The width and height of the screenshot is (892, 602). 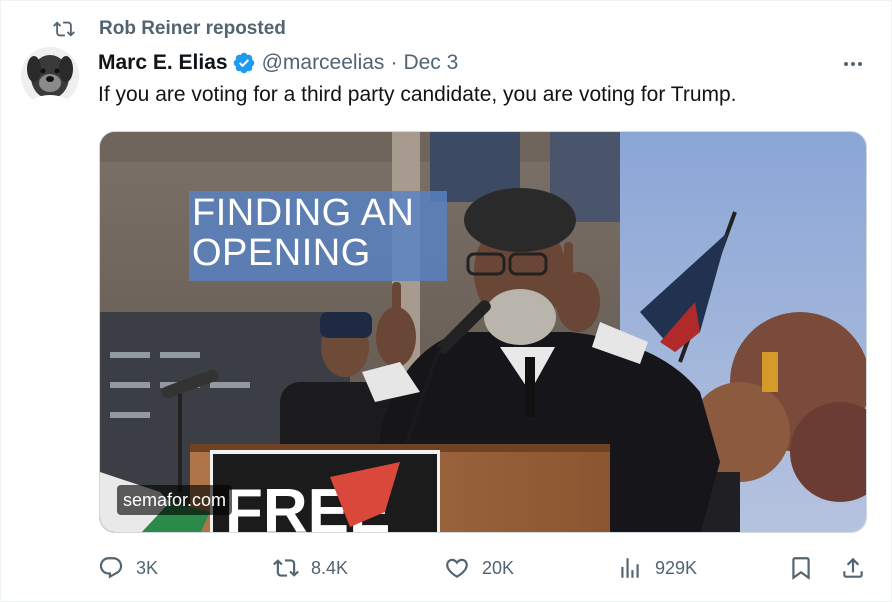 What do you see at coordinates (330, 567) in the screenshot?
I see `repost-count: 8.4K` at bounding box center [330, 567].